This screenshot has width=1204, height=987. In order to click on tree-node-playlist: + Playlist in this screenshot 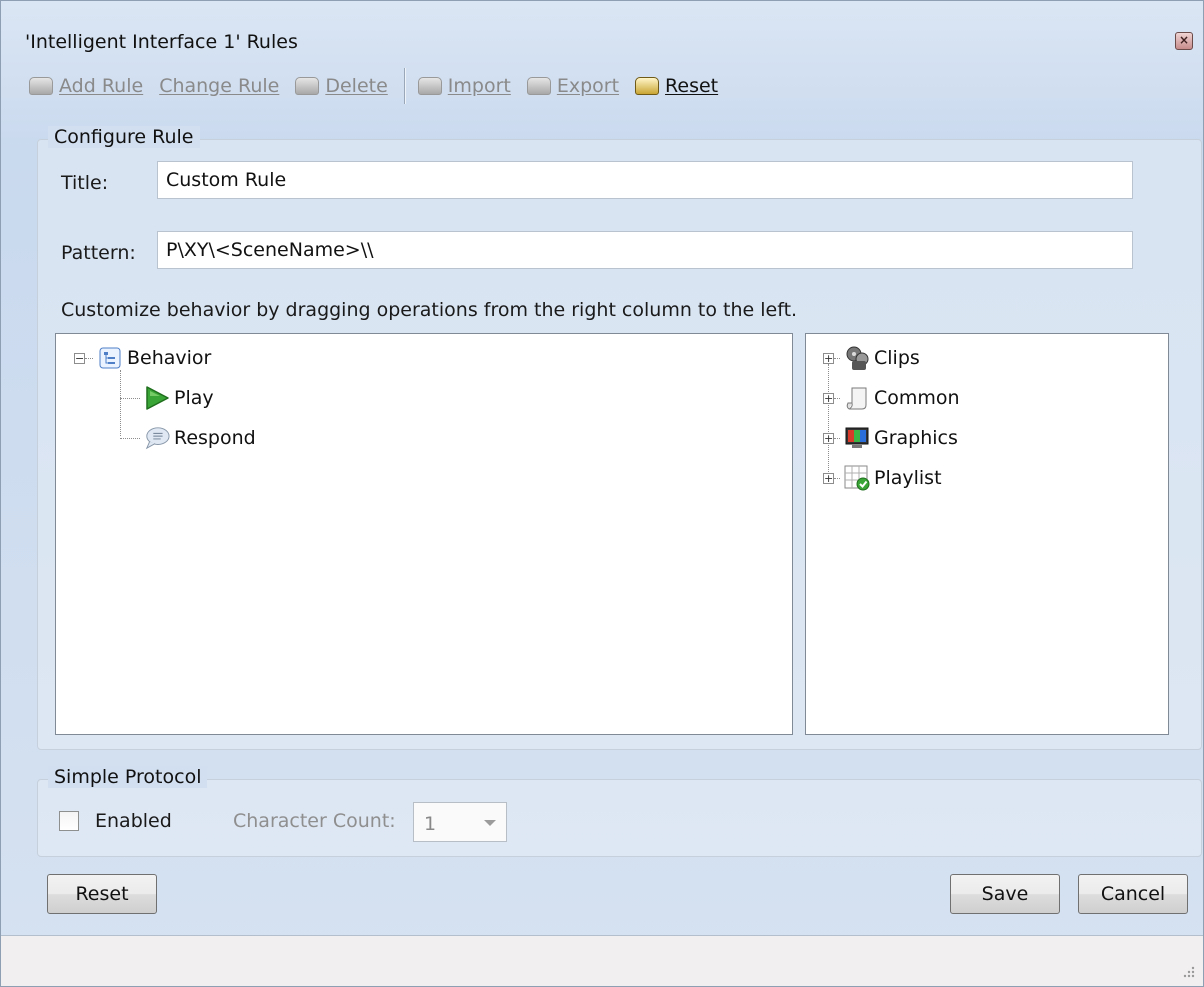, I will do `click(882, 478)`.